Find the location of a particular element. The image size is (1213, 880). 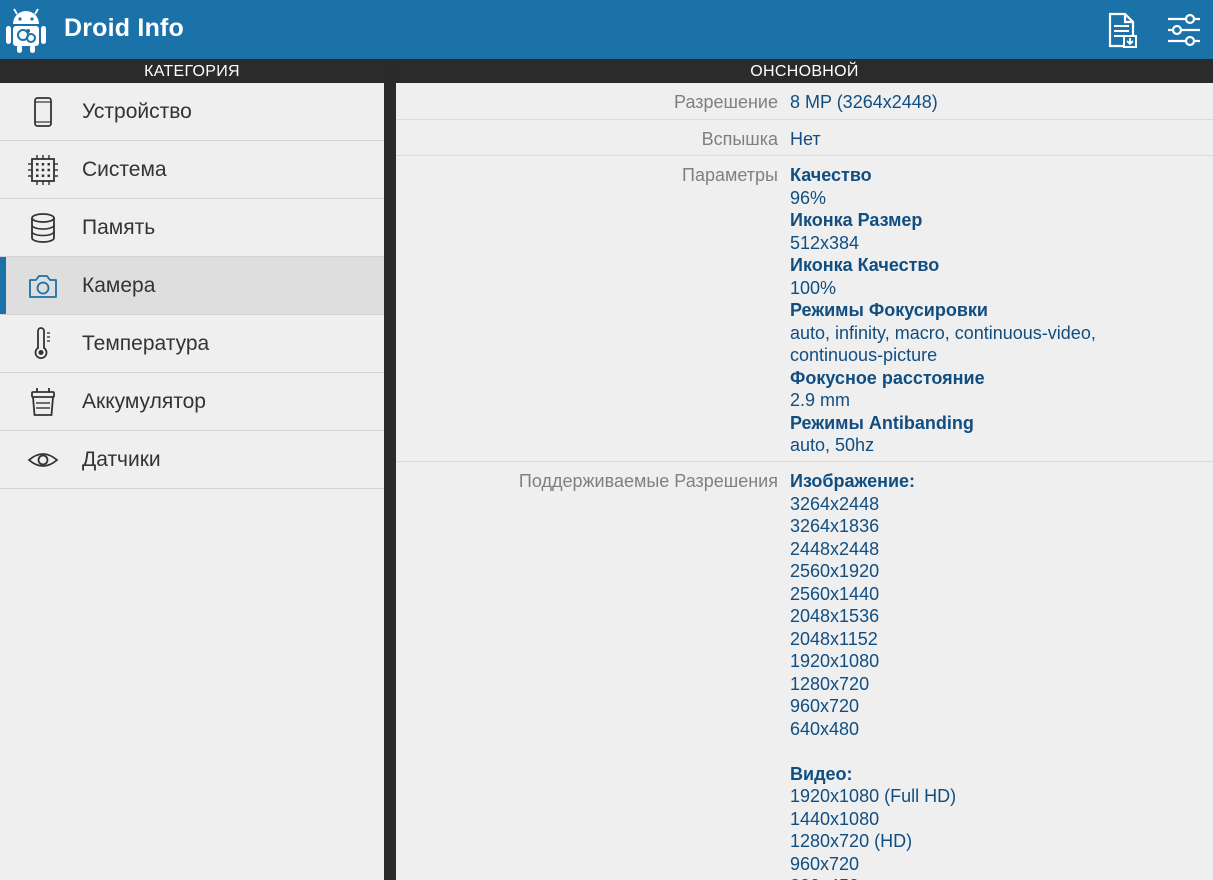

sidebar-item-label: Датчики is located at coordinates (121, 459).